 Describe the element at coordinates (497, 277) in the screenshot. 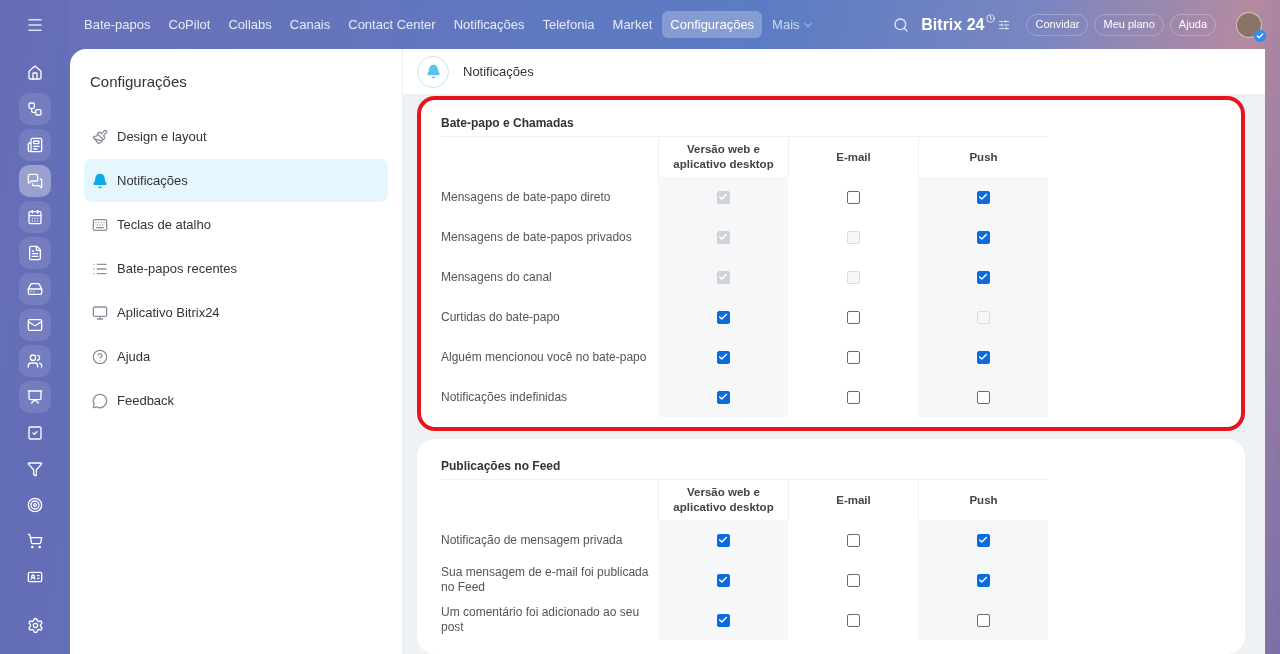

I see `row-label: Mensagens do canal` at that location.